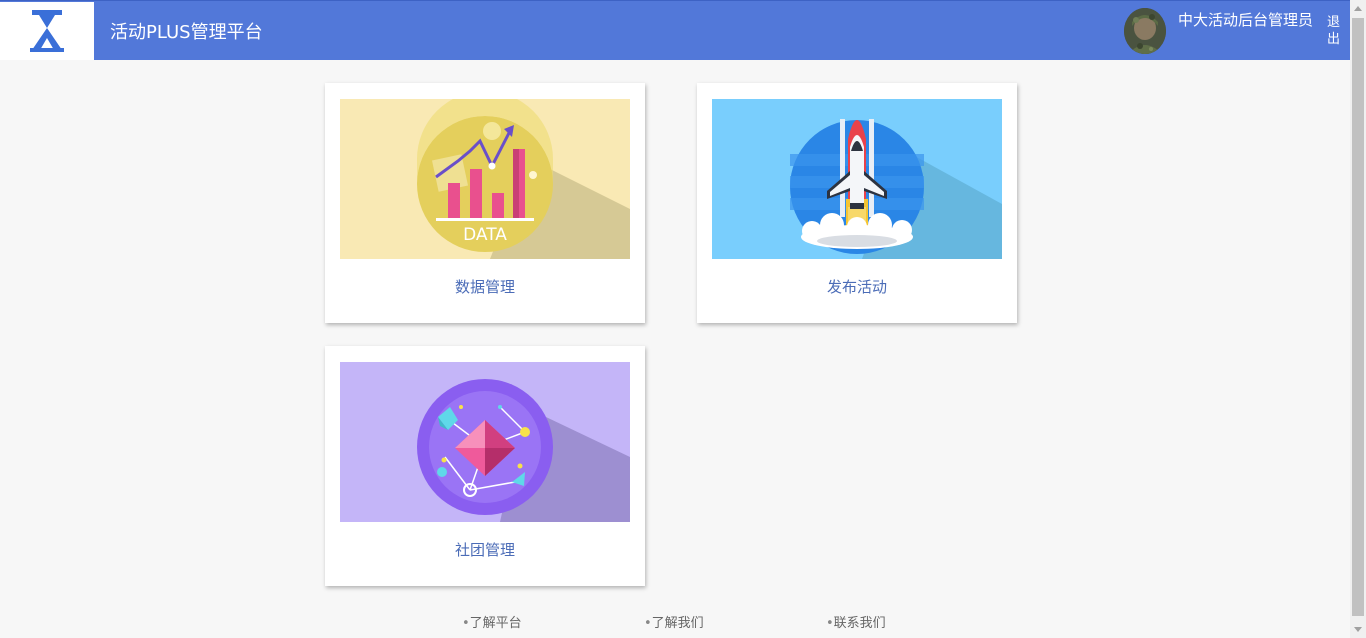  I want to click on gem-network-icon, so click(485, 442).